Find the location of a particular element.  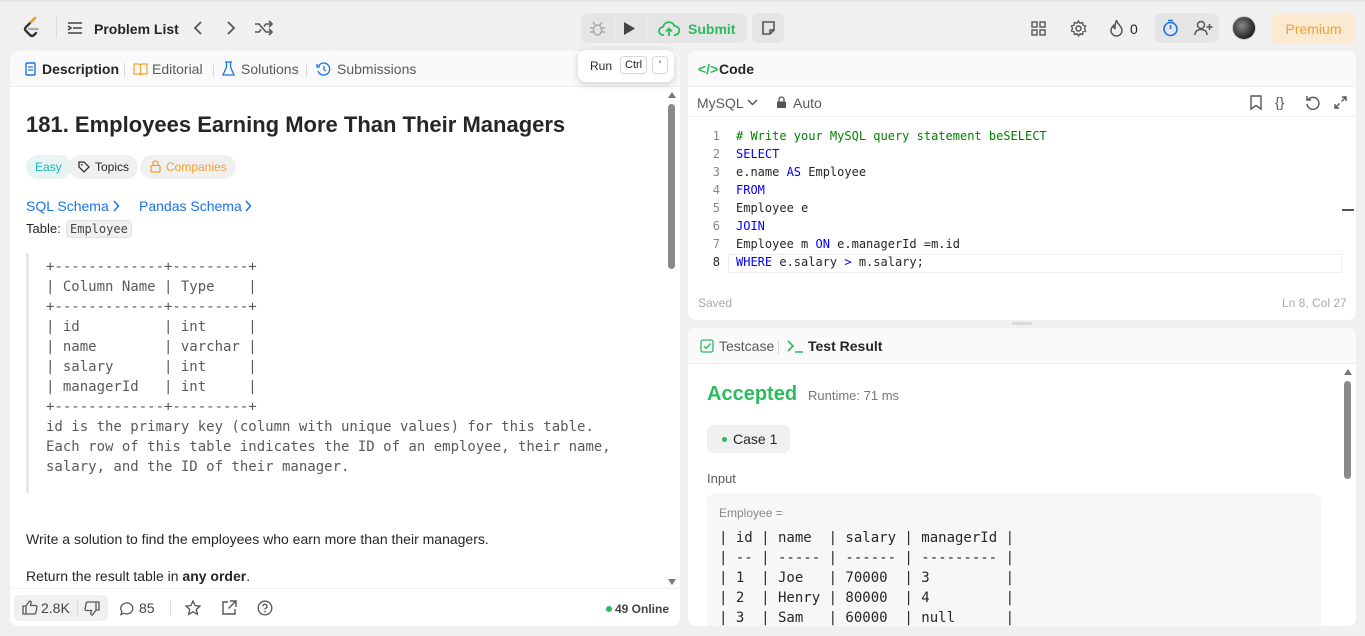

notes-button is located at coordinates (768, 28).